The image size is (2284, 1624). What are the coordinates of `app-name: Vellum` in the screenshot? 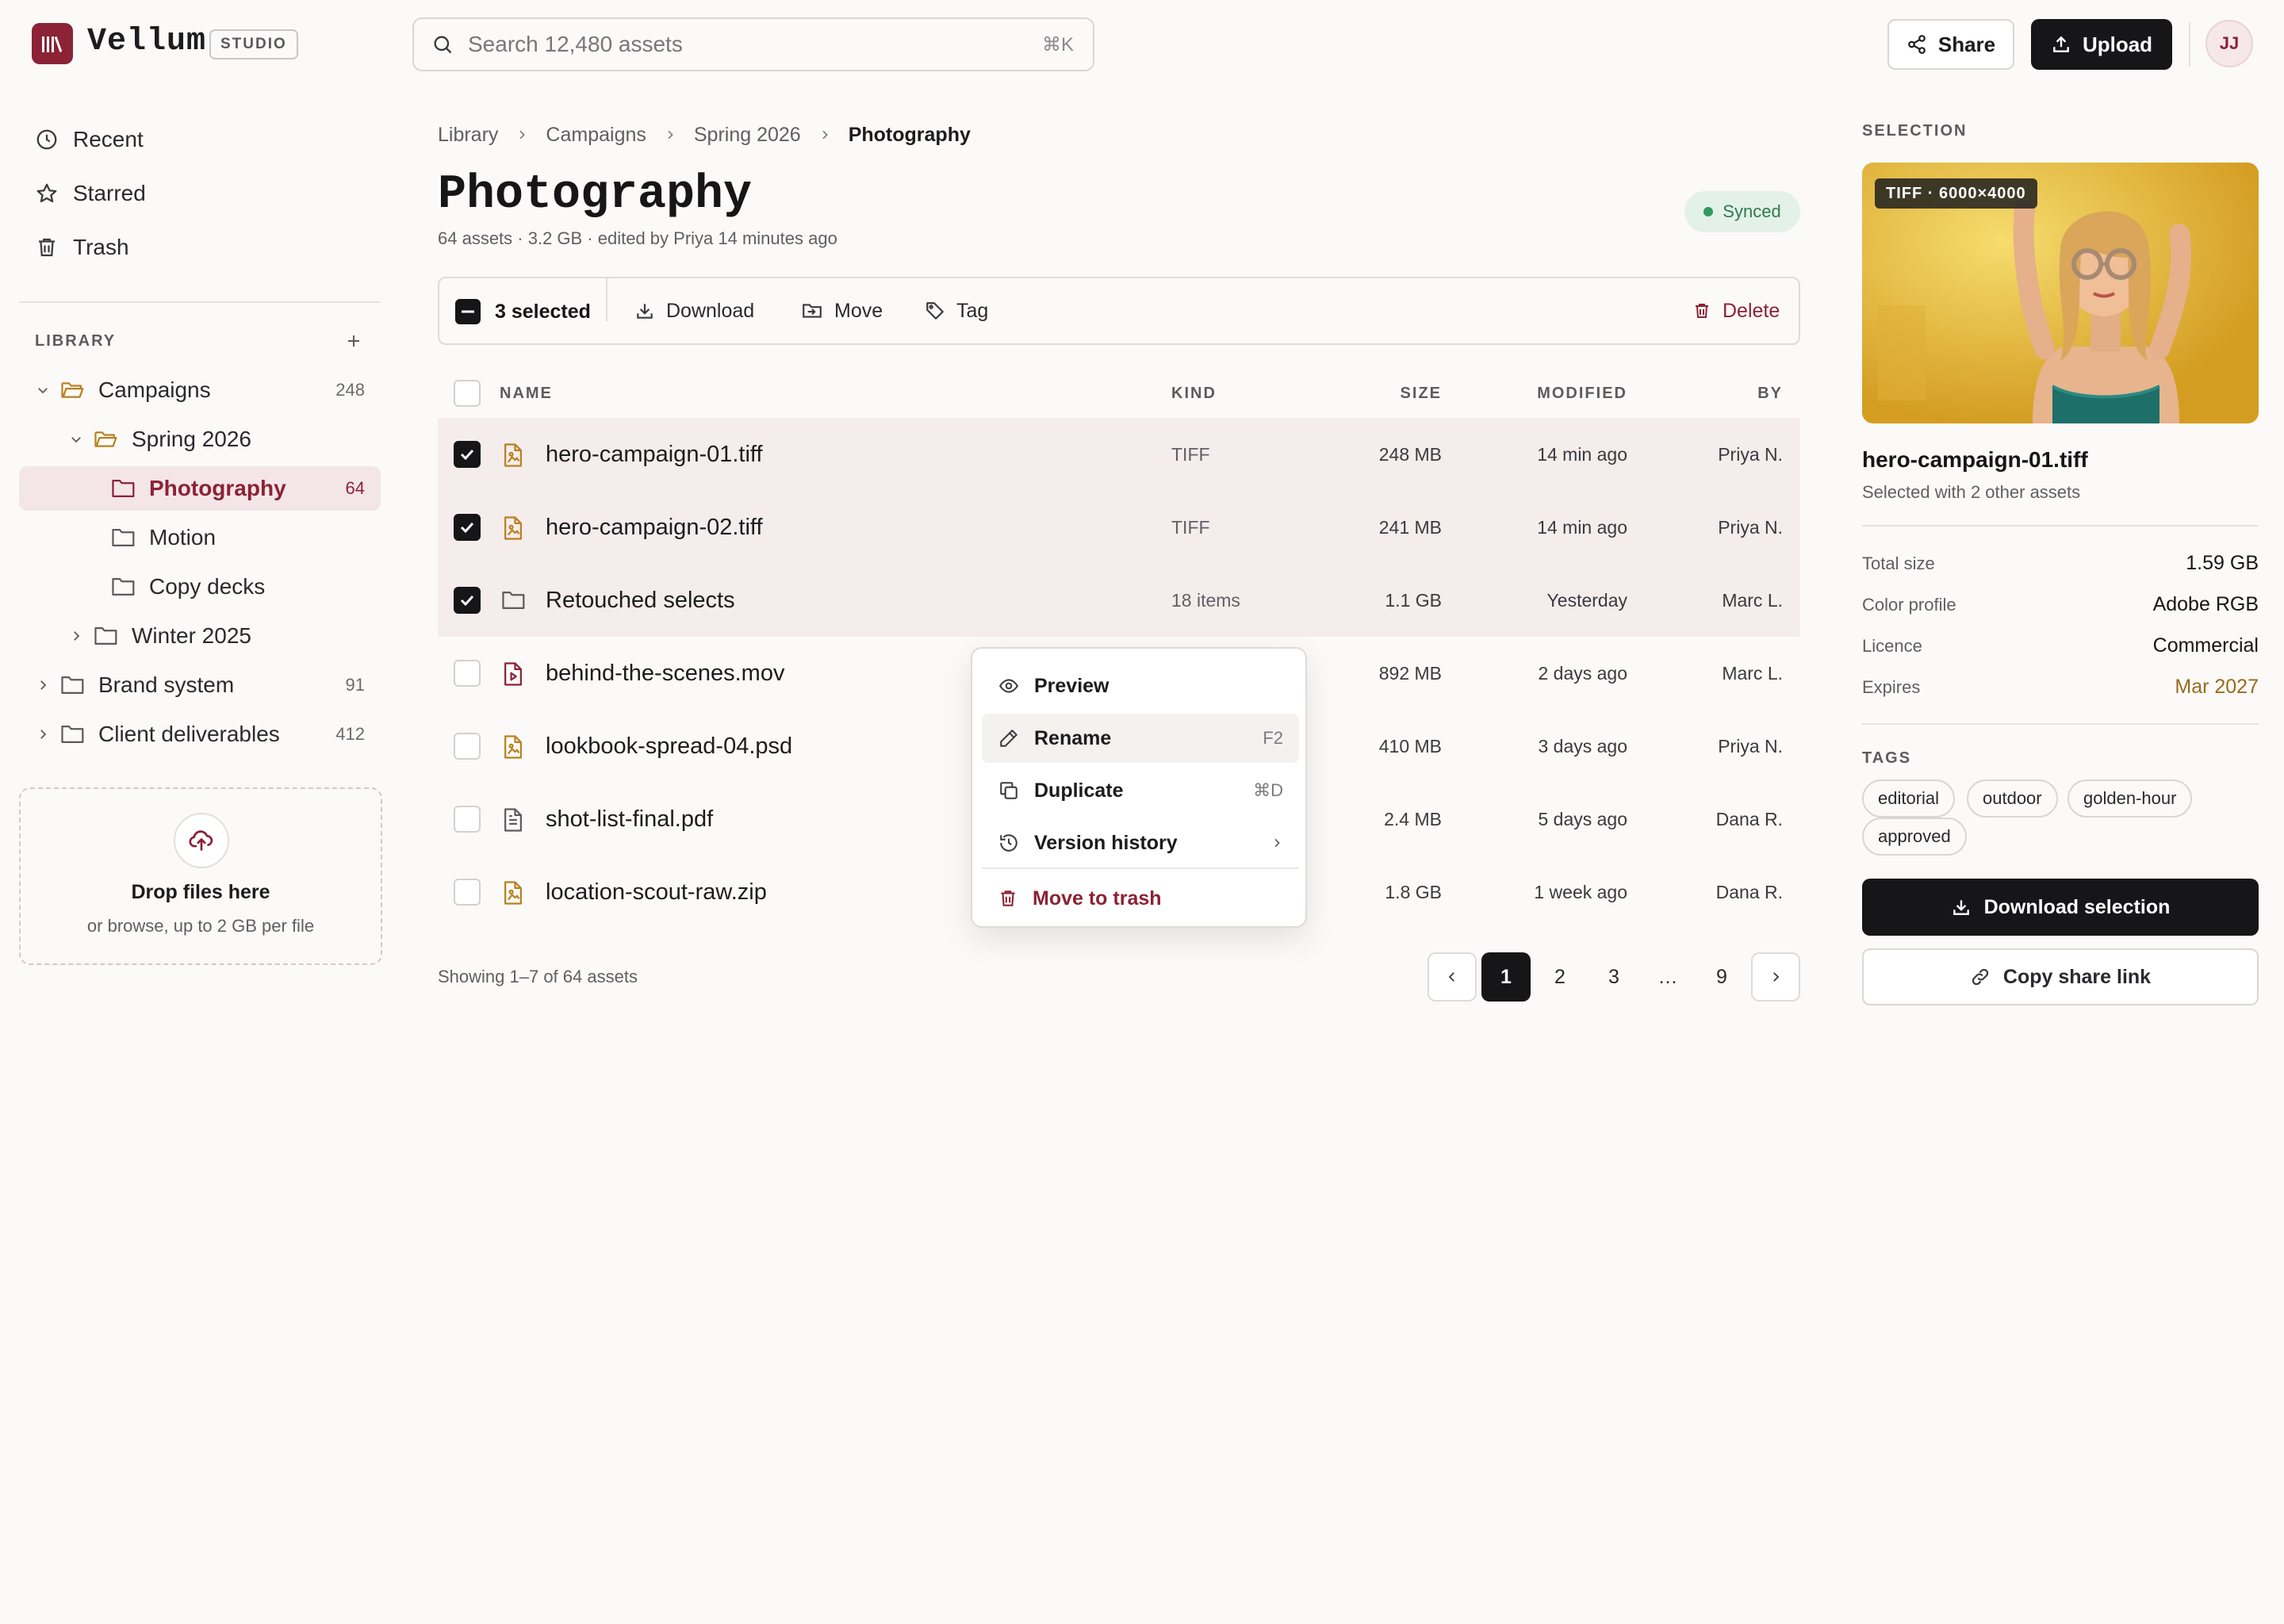 It's located at (147, 41).